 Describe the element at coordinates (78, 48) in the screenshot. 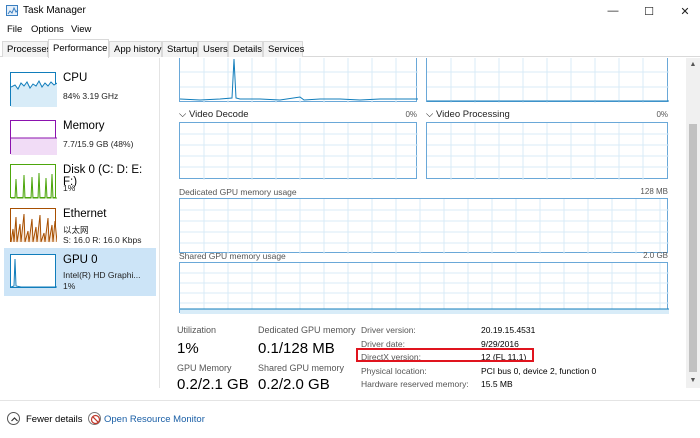

I see `tab-performance: Performance` at that location.